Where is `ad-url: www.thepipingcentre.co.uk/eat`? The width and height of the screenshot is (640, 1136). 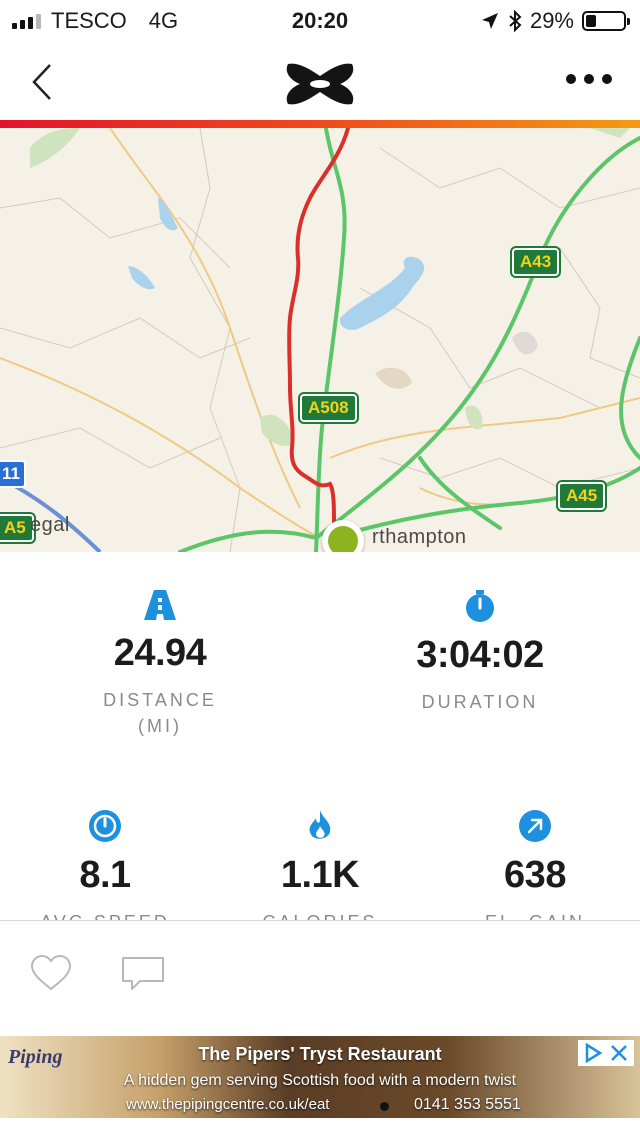
ad-url: www.thepipingcentre.co.uk/eat is located at coordinates (227, 1104).